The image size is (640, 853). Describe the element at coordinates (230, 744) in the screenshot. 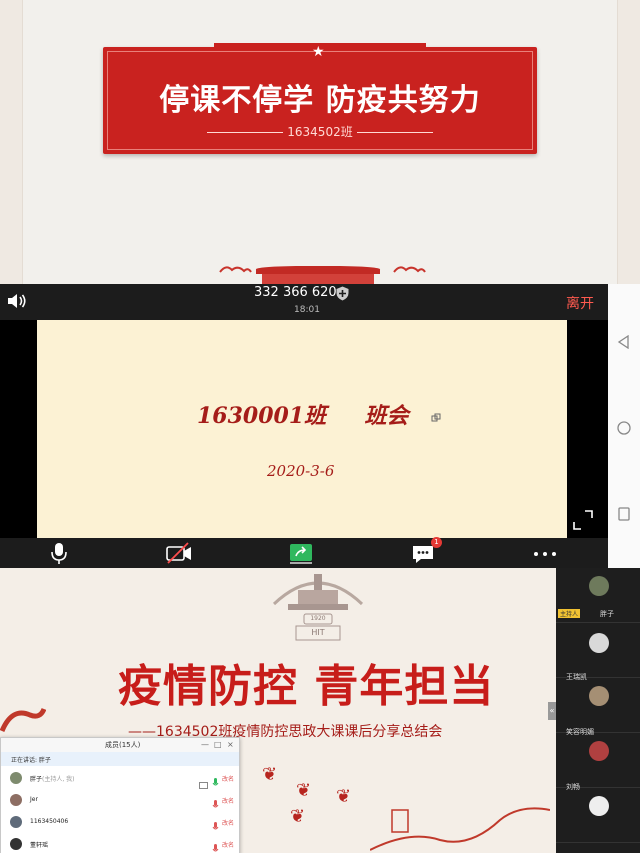

I see `close-icon: ×` at that location.